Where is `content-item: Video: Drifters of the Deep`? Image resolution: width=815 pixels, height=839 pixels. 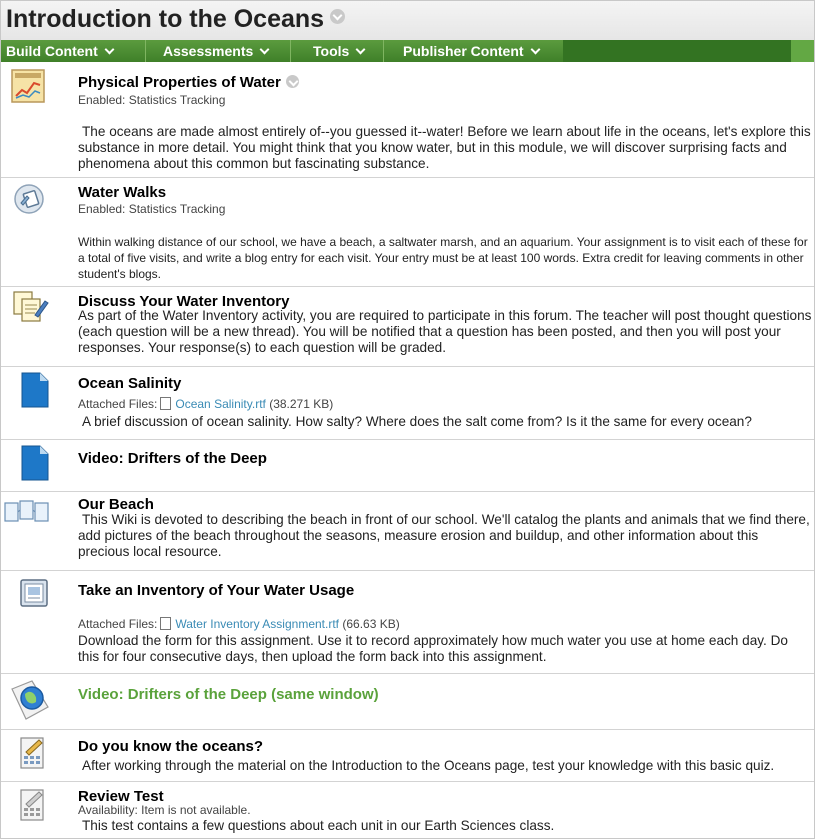
content-item: Video: Drifters of the Deep is located at coordinates (407, 466).